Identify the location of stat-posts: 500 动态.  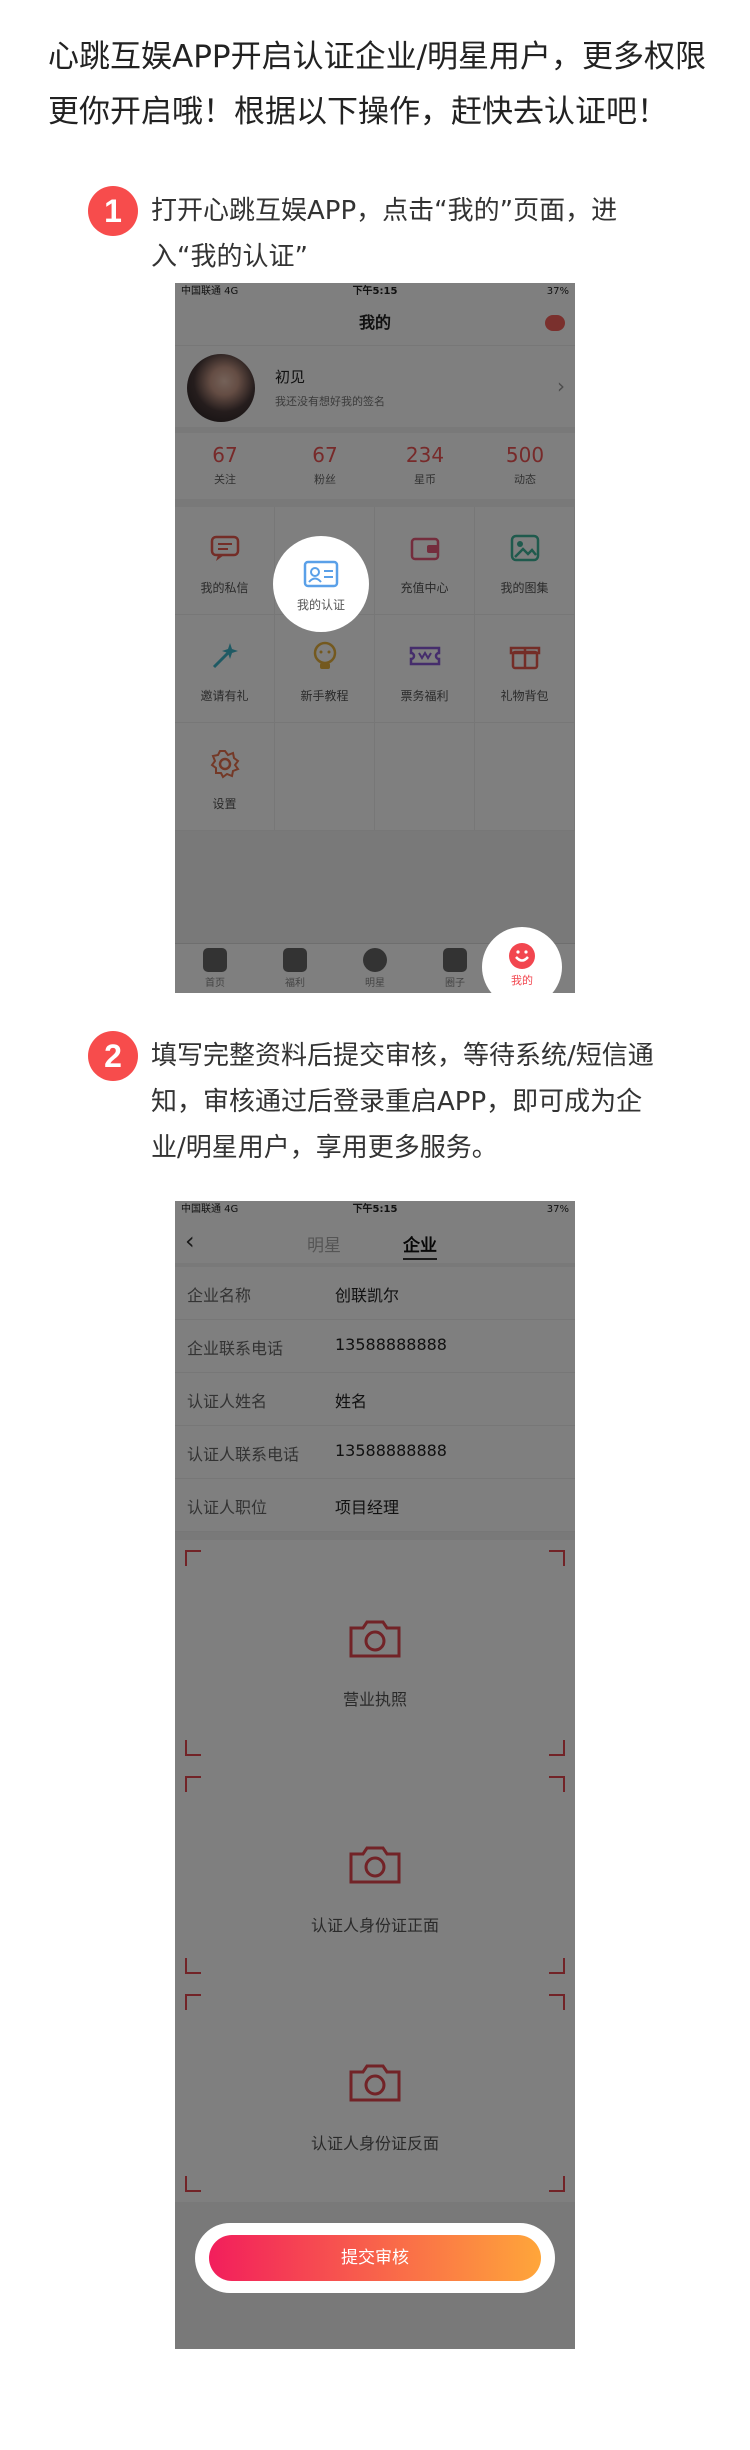
(525, 466).